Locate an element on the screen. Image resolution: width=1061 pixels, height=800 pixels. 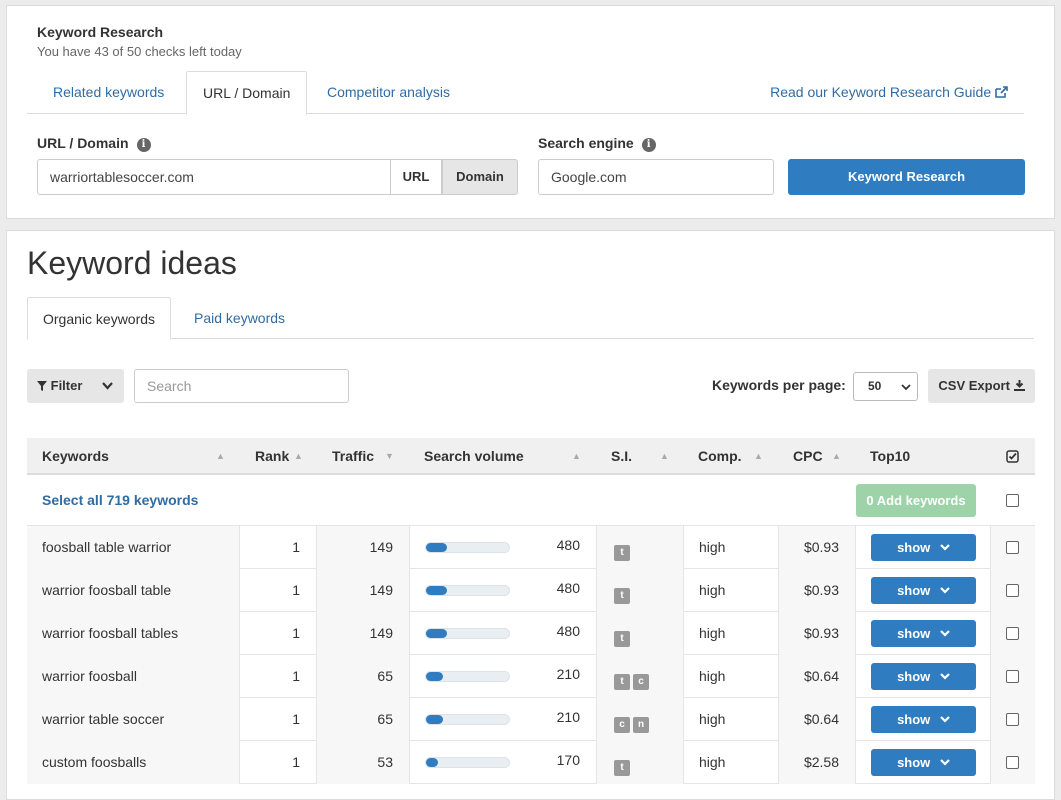
external-link-icon is located at coordinates (1001, 92).